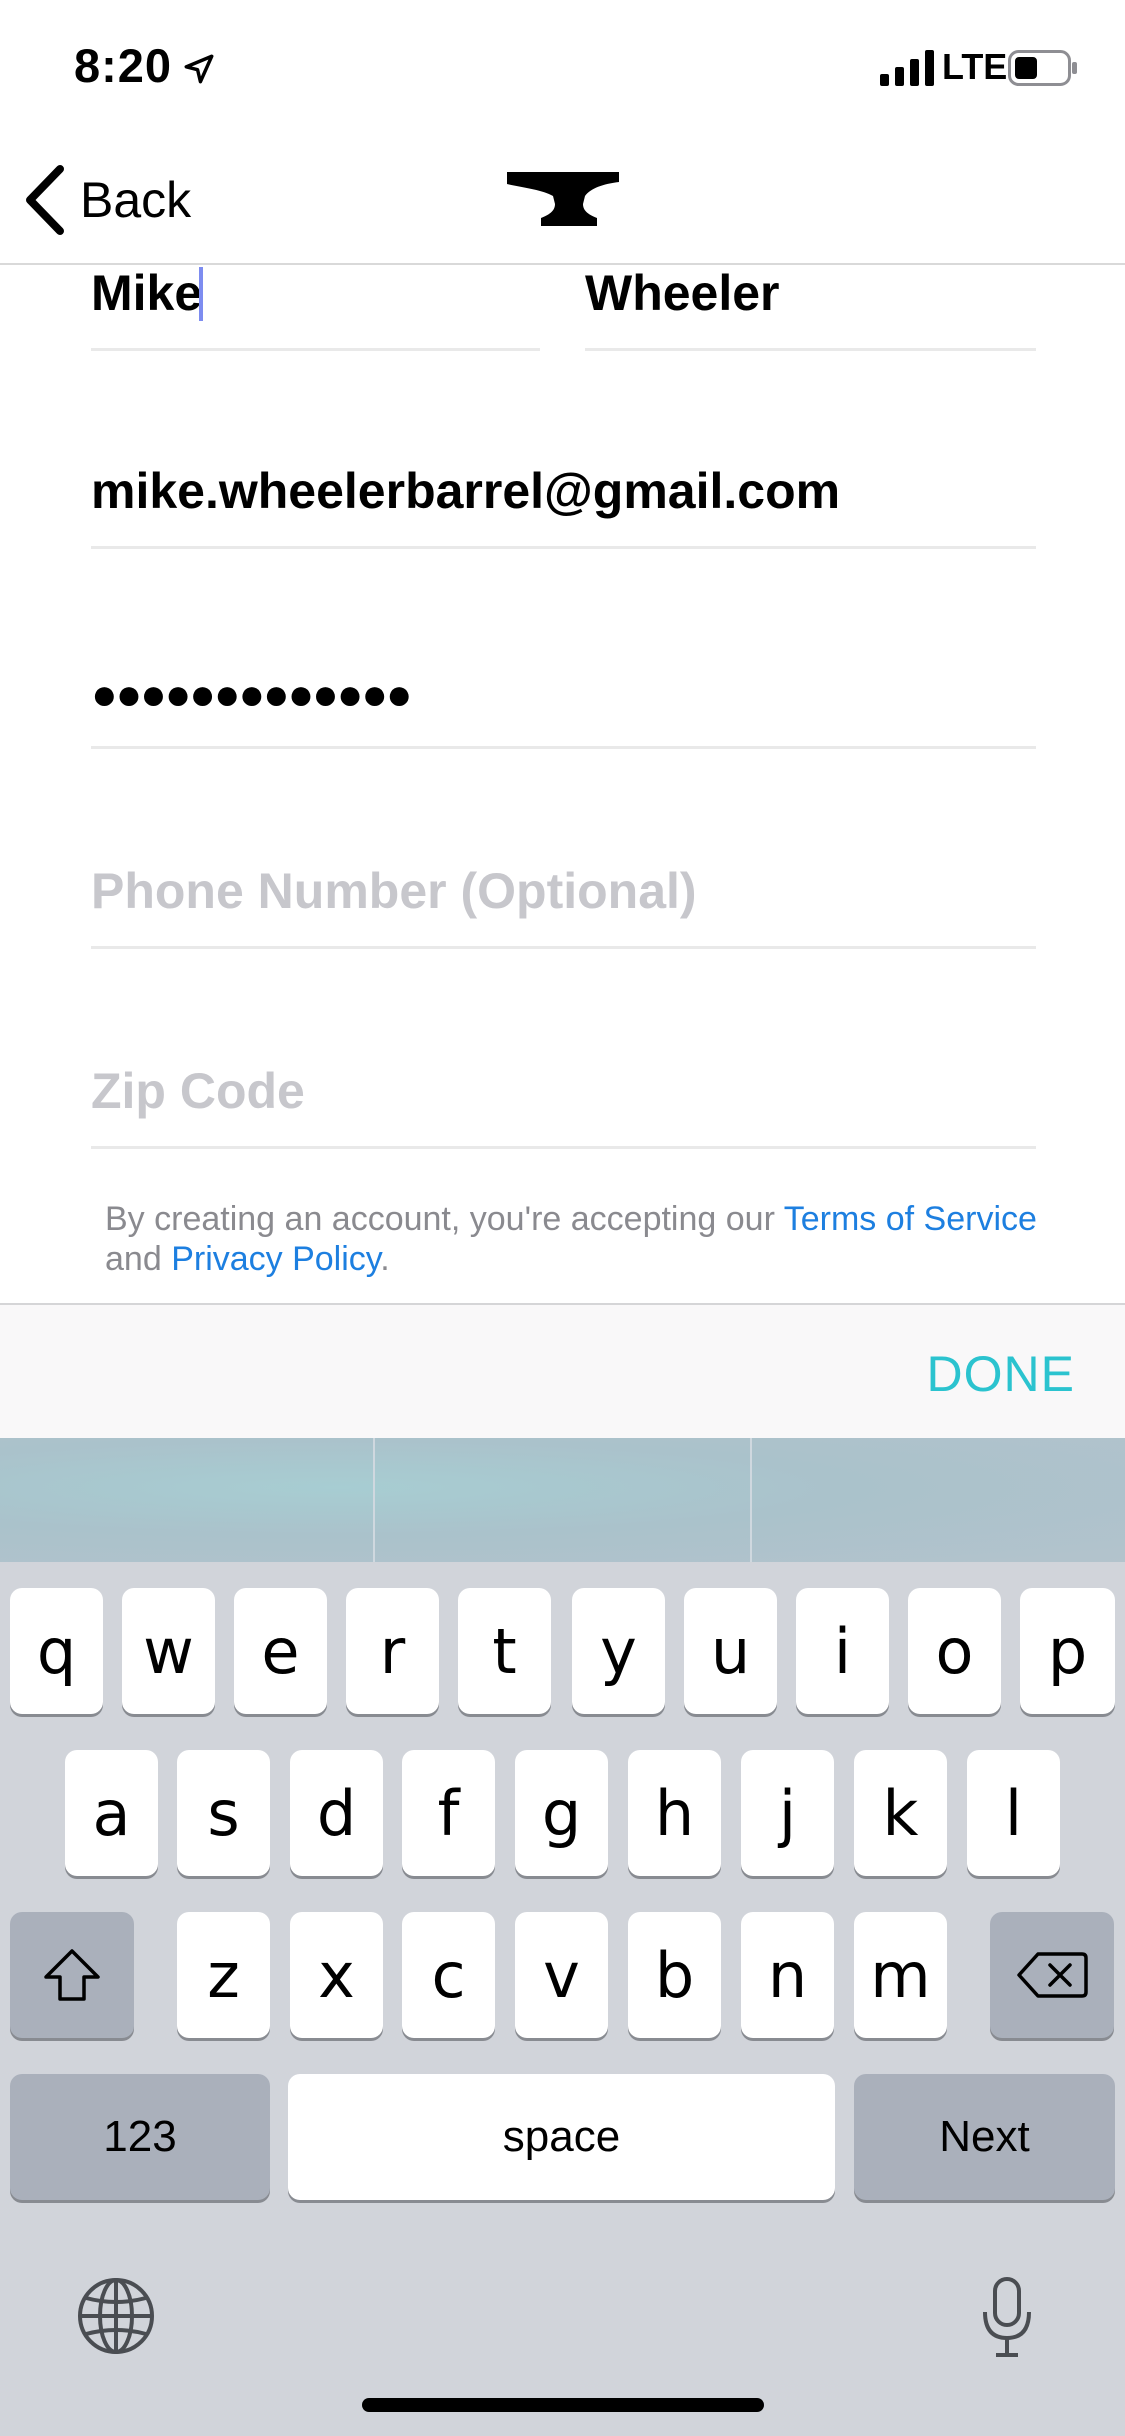  I want to click on key-z: z, so click(223, 1975).